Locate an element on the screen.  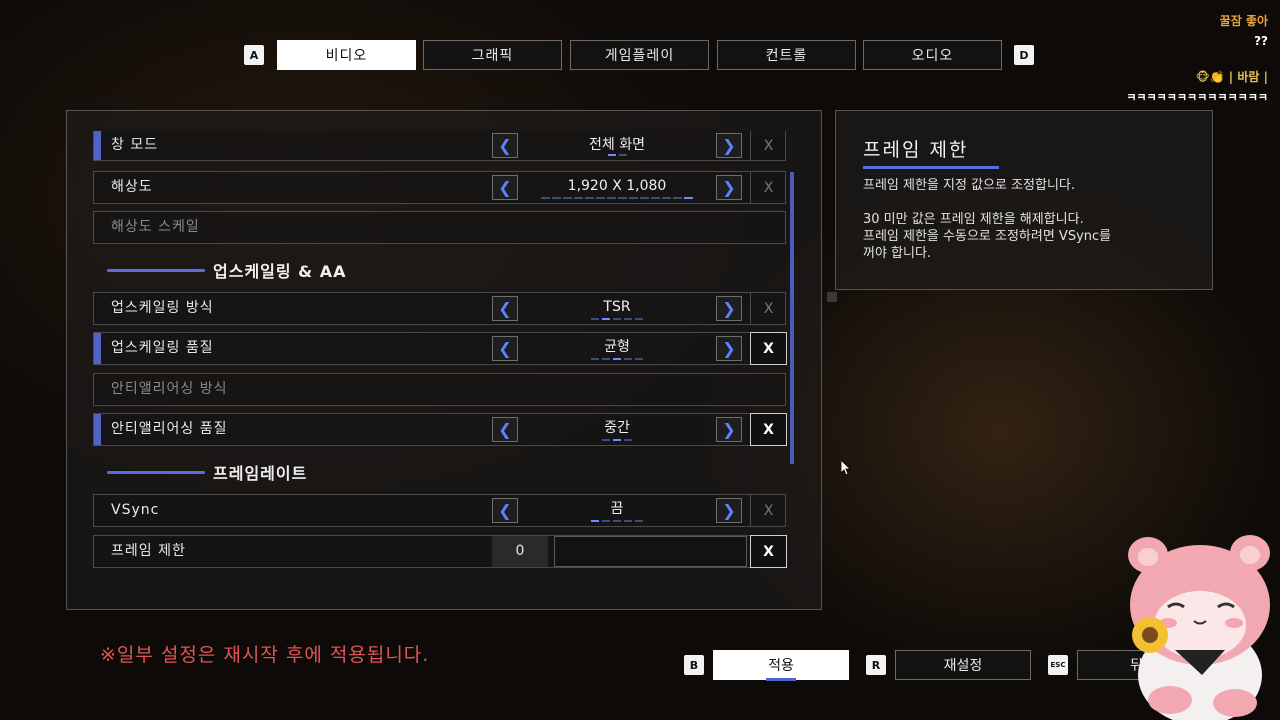
tab-graphics: 그래픽 is located at coordinates (492, 55).